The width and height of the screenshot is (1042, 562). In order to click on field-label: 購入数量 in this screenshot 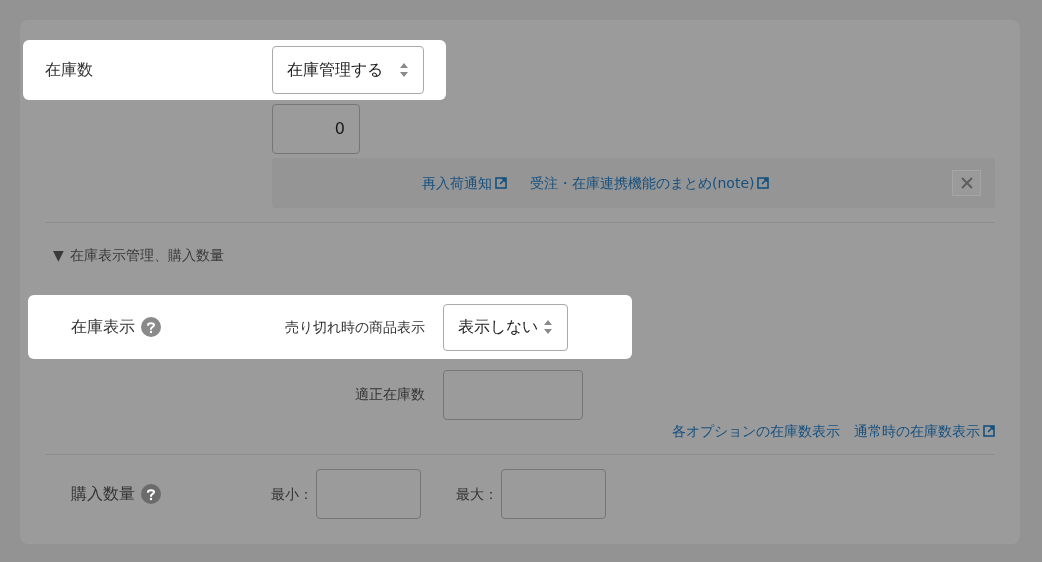, I will do `click(103, 494)`.